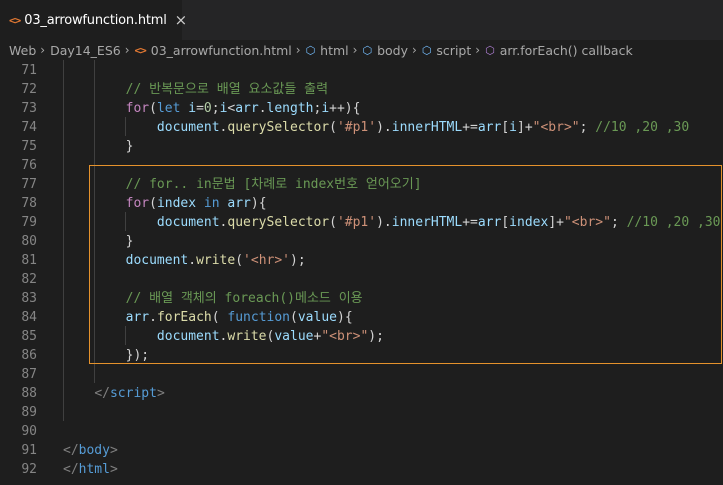 The image size is (723, 485). What do you see at coordinates (85, 50) in the screenshot?
I see `breadcrumb-item-day14: Day14_ES6` at bounding box center [85, 50].